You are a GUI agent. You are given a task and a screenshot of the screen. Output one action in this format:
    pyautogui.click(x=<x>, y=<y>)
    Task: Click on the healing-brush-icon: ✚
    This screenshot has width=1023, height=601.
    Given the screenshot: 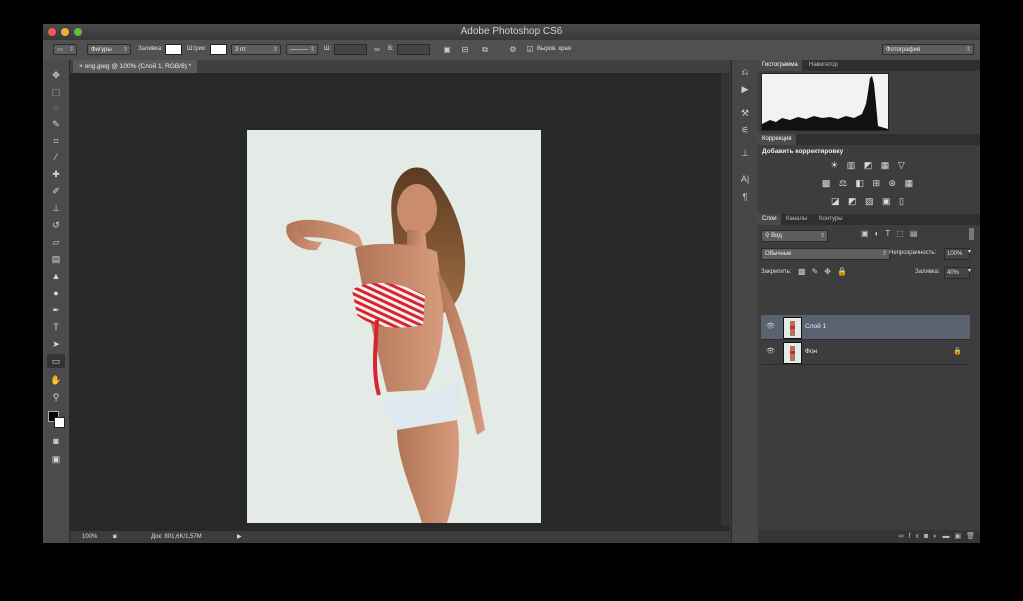 What is the action you would take?
    pyautogui.click(x=56, y=174)
    